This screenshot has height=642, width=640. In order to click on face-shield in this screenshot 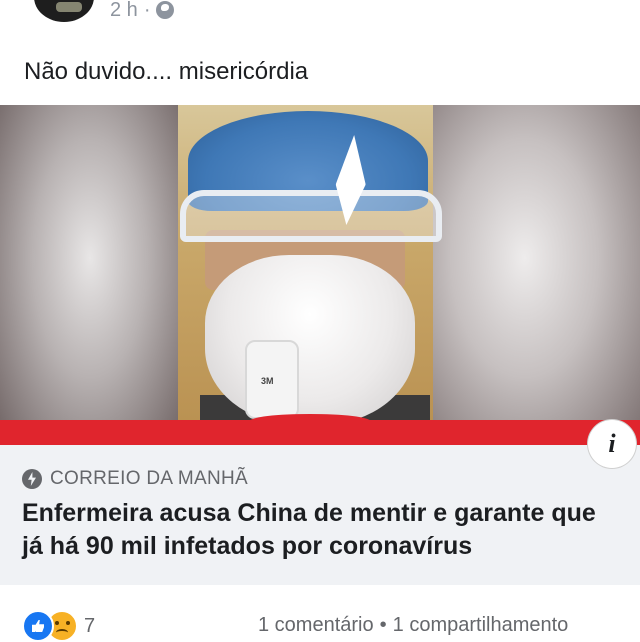, I will do `click(311, 216)`.